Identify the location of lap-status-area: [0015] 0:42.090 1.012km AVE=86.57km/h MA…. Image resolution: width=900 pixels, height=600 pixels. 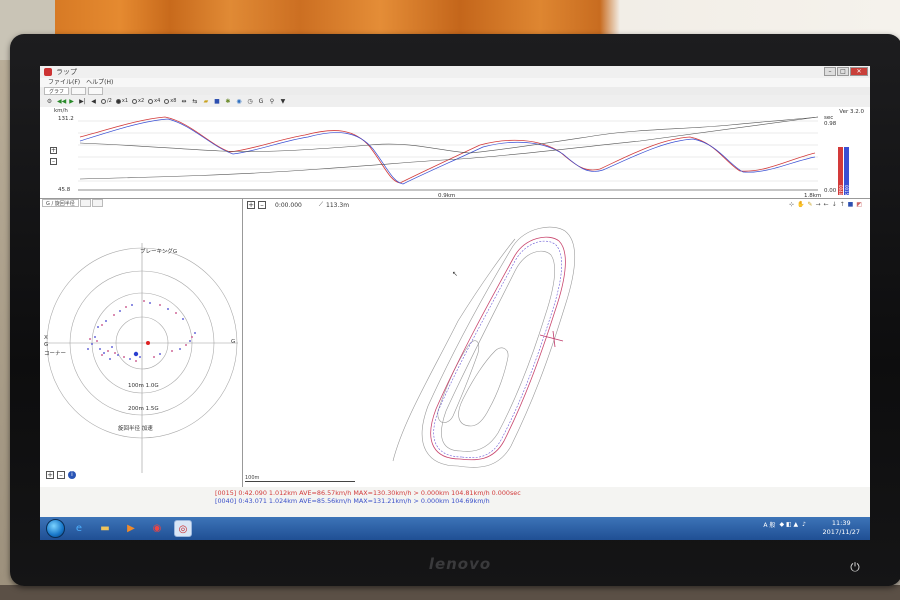
(455, 502).